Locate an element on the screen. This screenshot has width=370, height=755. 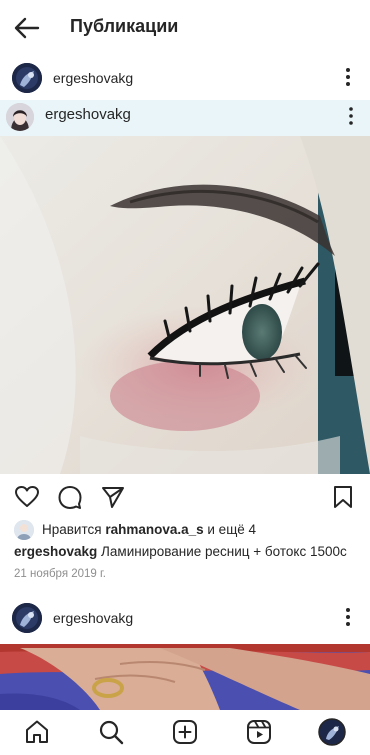
comment-icon is located at coordinates (70, 497).